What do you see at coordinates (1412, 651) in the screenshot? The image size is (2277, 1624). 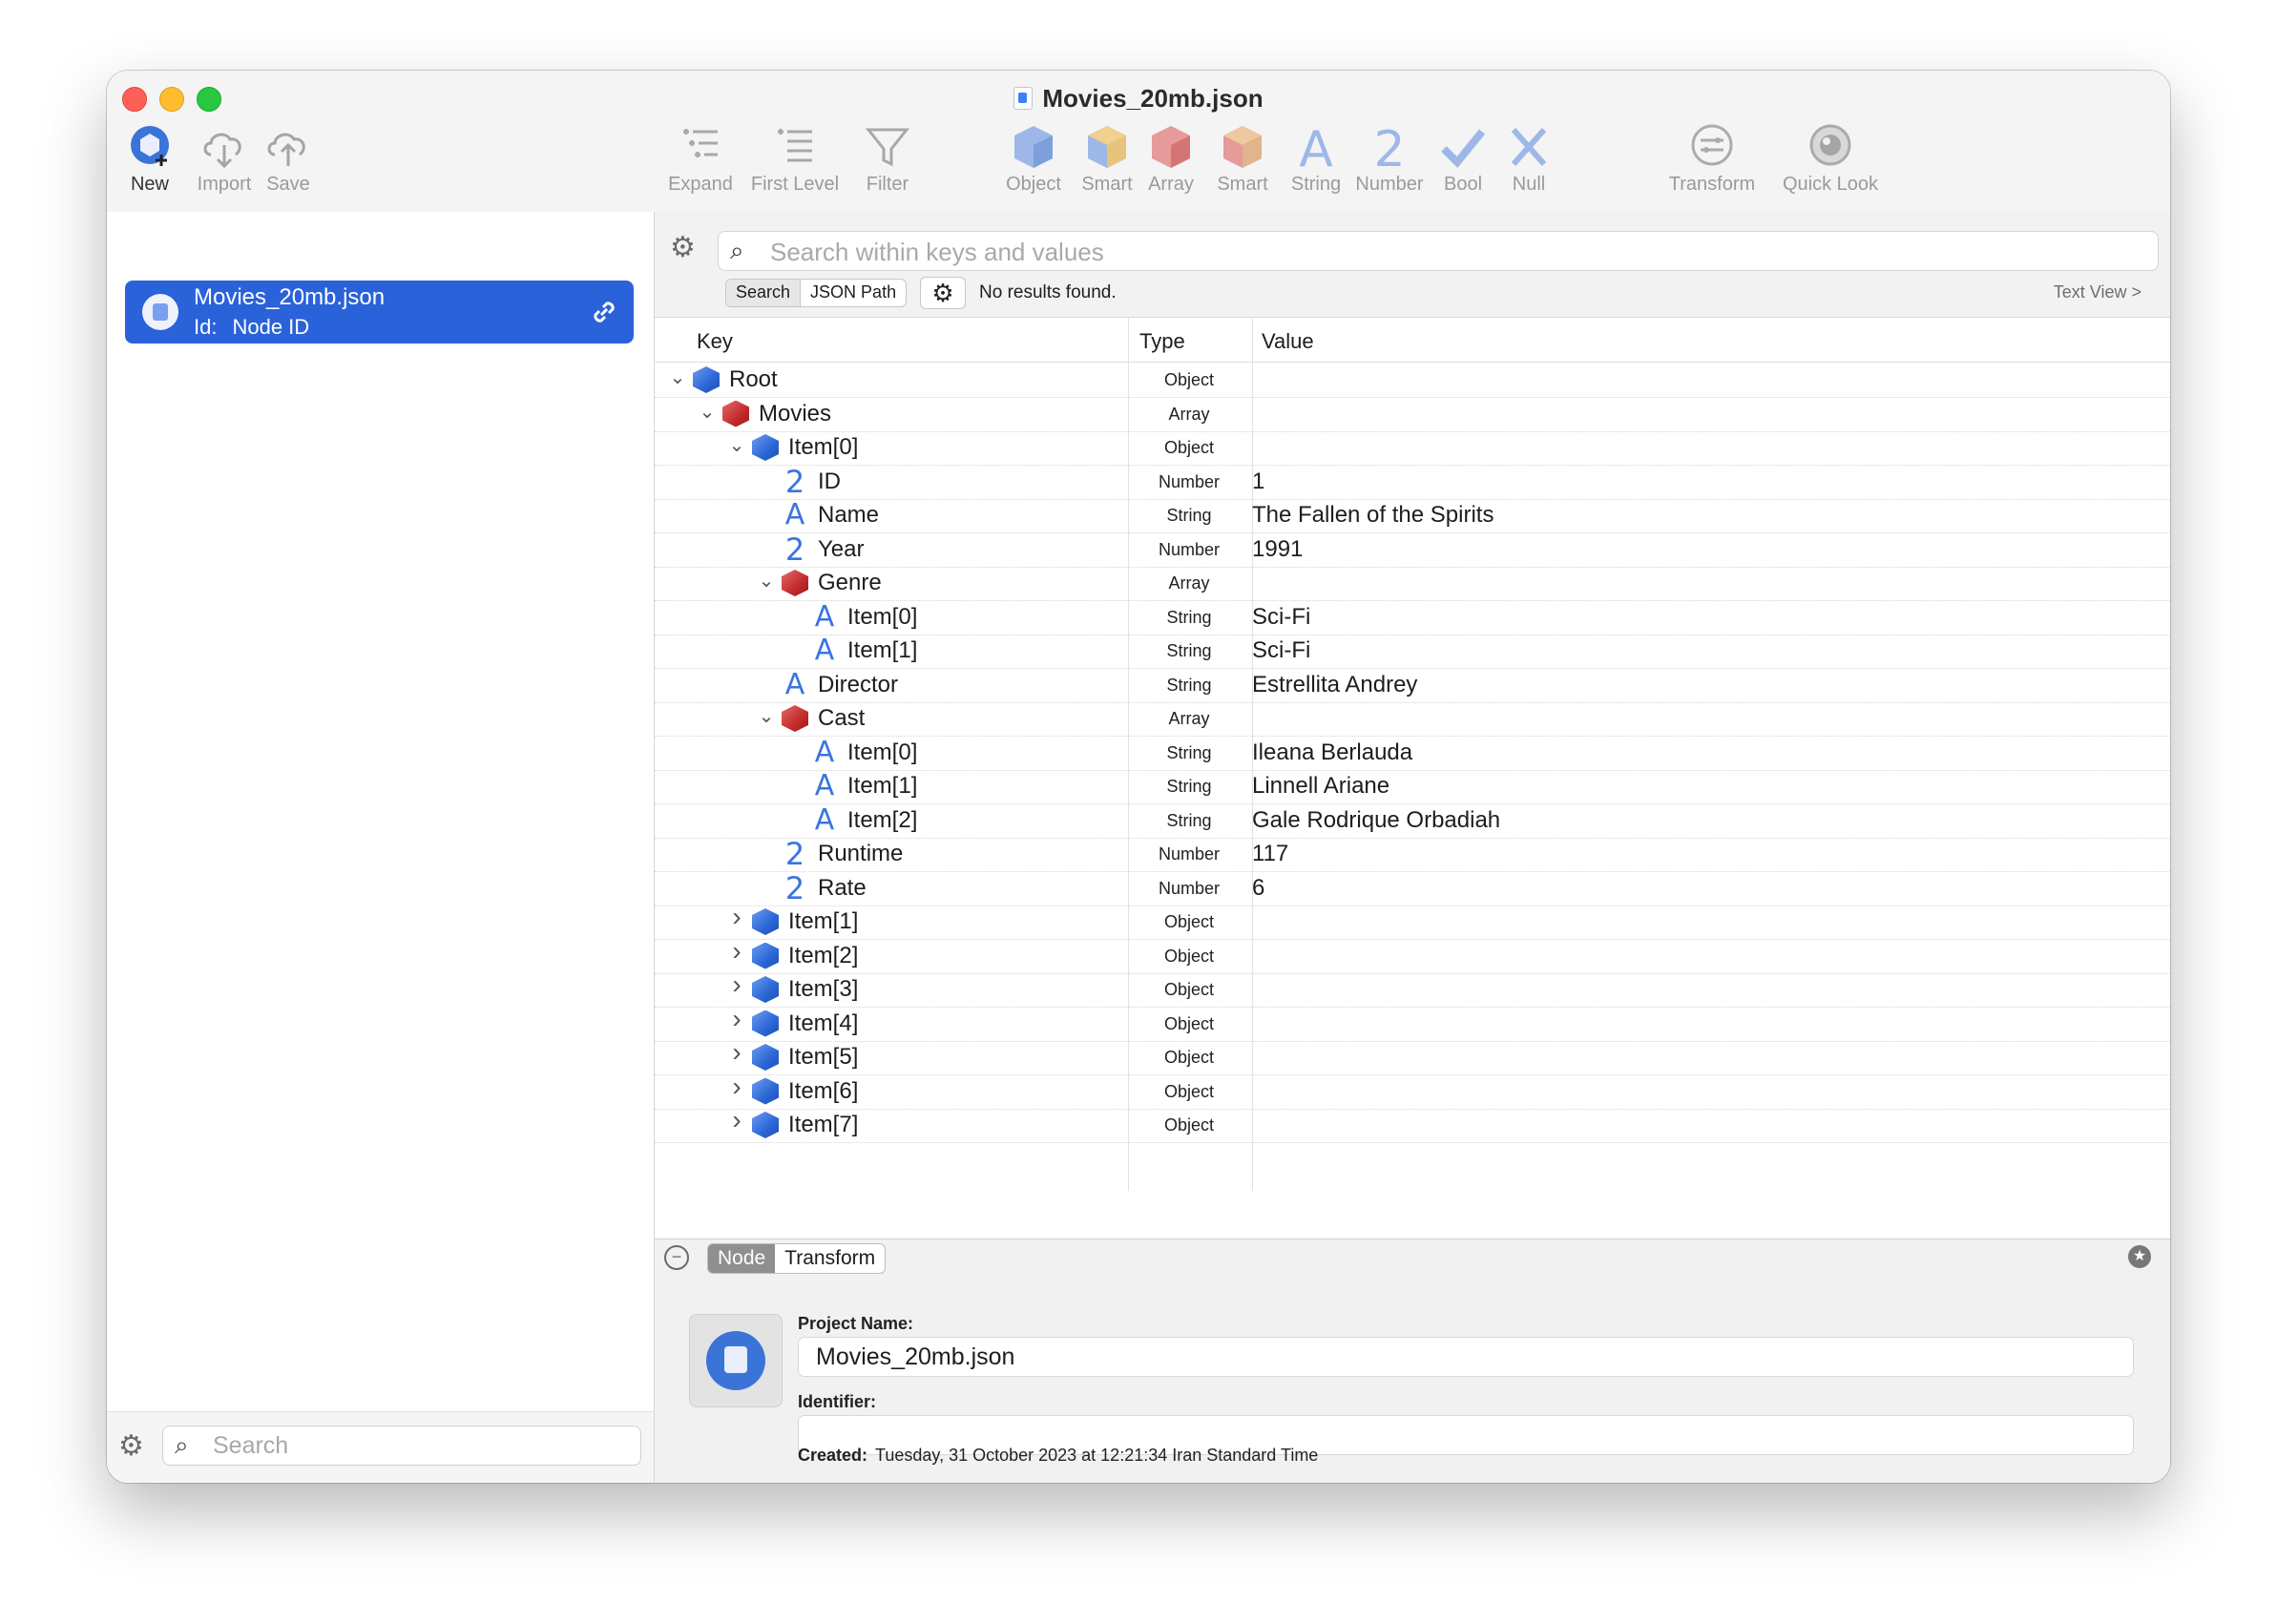 I see `table-row: A Item[1] String Sci-Fi` at bounding box center [1412, 651].